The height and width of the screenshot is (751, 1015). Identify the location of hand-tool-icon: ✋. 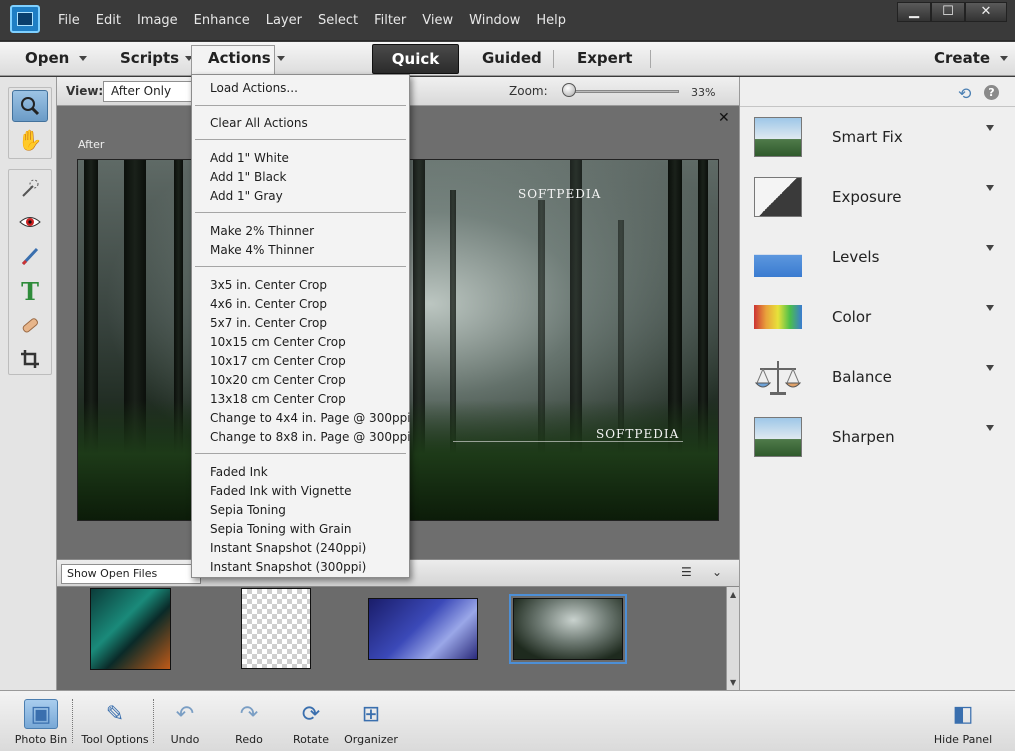
(30, 140).